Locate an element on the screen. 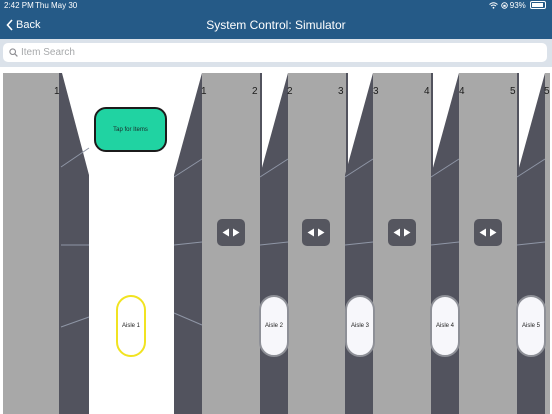 The height and width of the screenshot is (414, 552). search-box is located at coordinates (275, 52).